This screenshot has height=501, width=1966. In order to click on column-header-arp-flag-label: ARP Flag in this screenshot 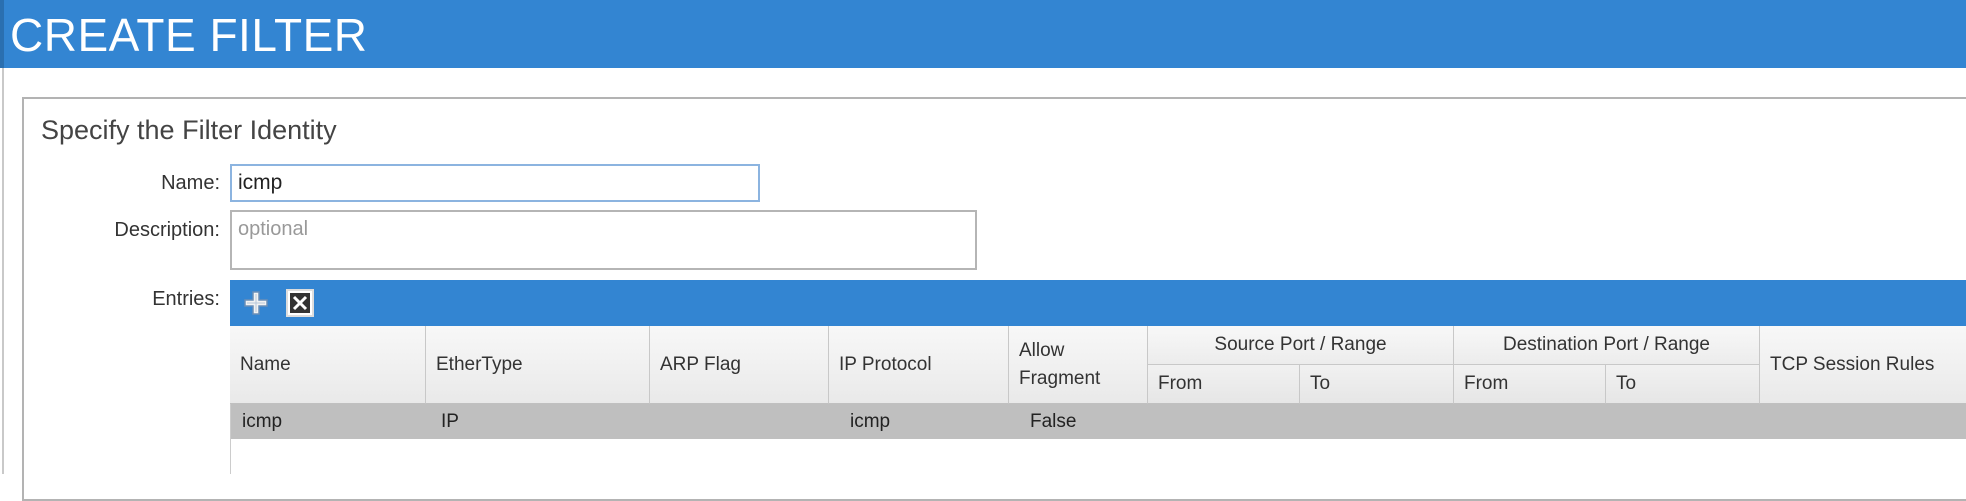, I will do `click(700, 364)`.